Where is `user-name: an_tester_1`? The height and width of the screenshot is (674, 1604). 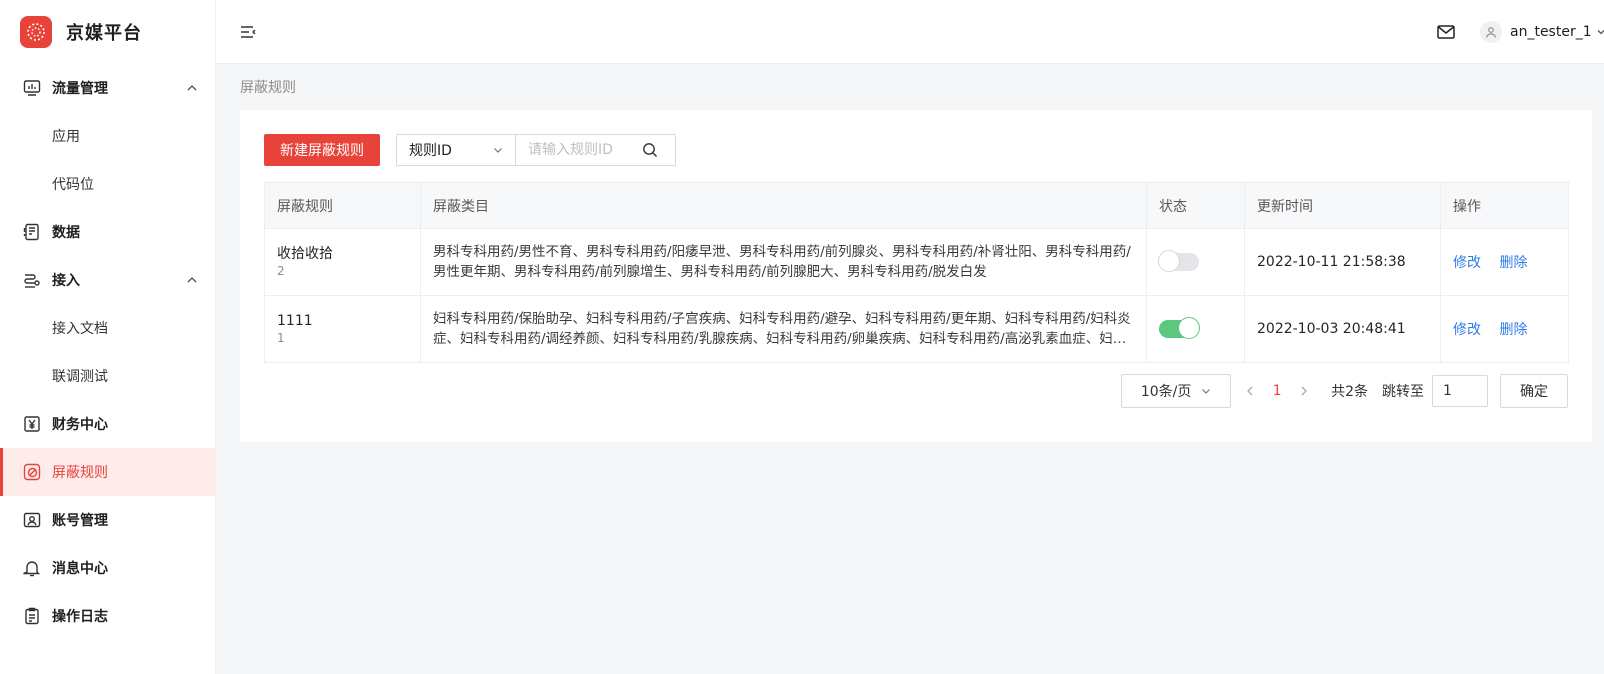
user-name: an_tester_1 is located at coordinates (1551, 32).